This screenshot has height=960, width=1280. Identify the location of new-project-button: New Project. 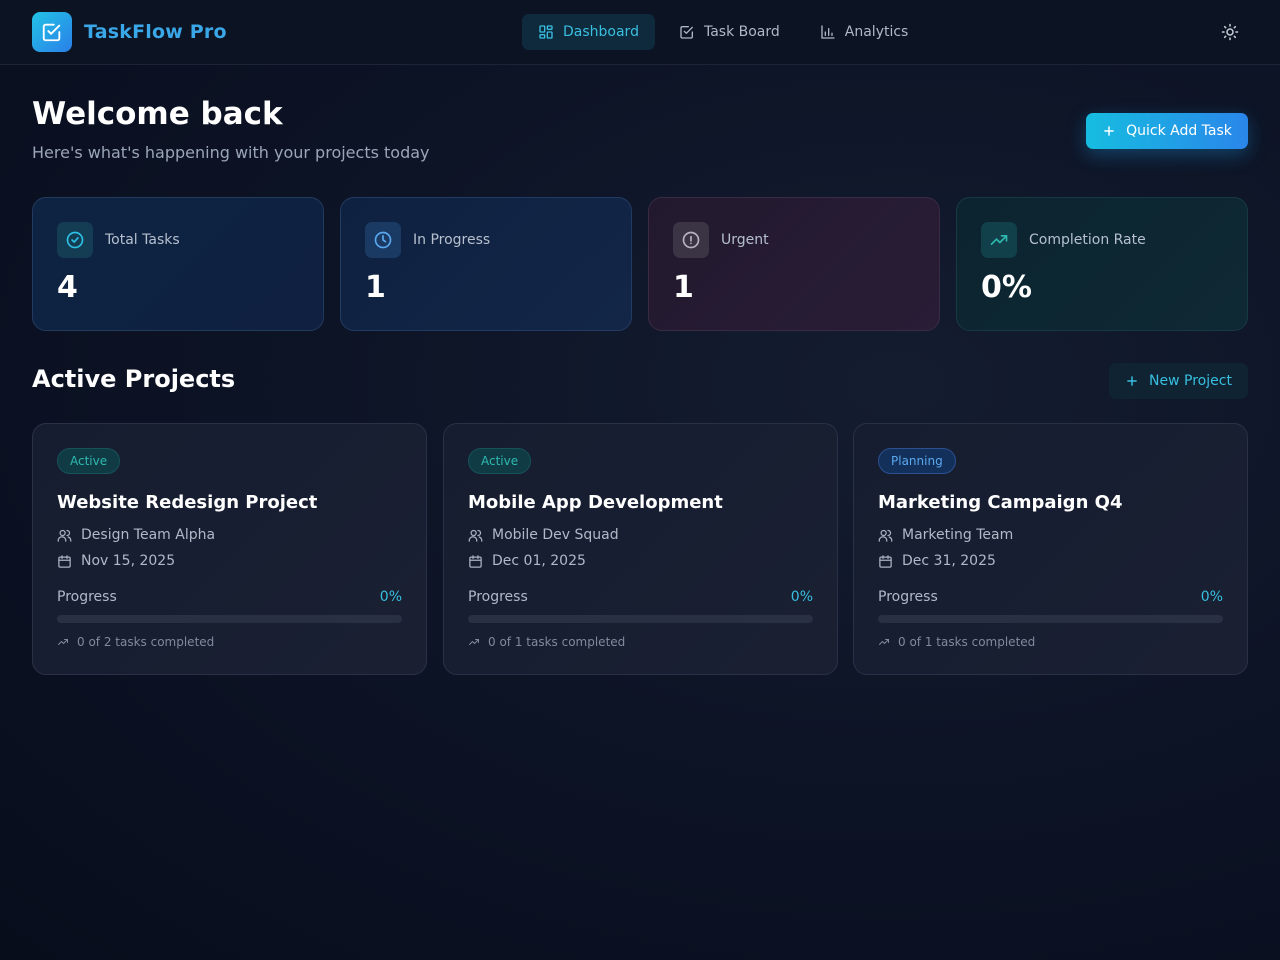
(1178, 381).